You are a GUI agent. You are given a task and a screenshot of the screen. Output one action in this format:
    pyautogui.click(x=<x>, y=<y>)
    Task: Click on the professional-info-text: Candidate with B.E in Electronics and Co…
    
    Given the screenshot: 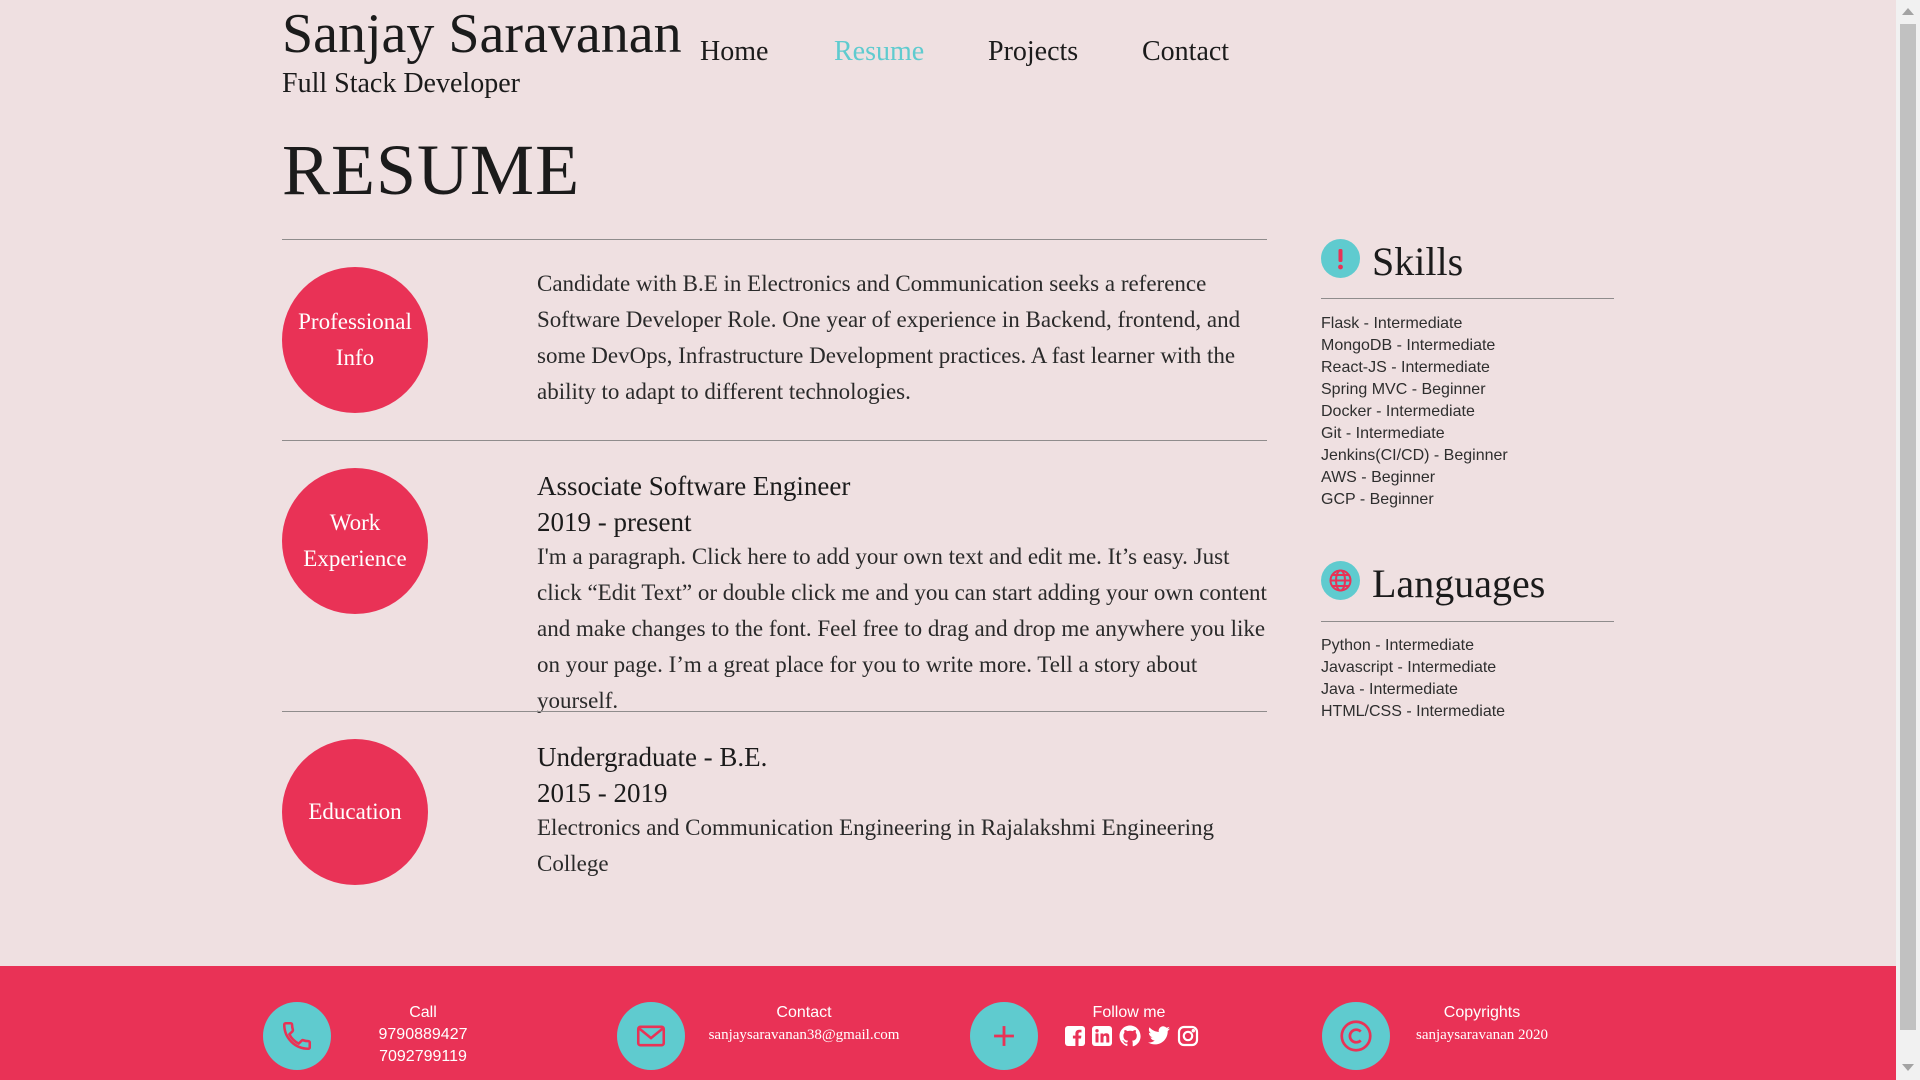 What is the action you would take?
    pyautogui.click(x=889, y=337)
    